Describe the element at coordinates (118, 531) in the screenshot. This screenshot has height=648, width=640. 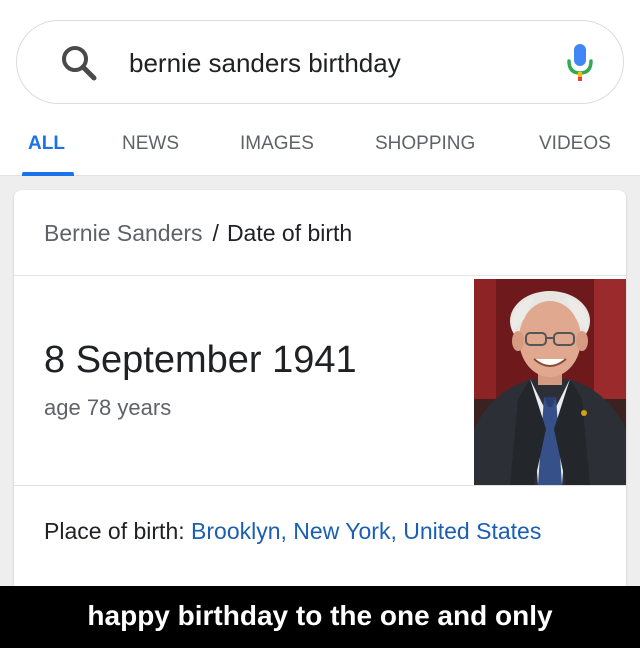
I see `place-of-birth-label: Place of birth:` at that location.